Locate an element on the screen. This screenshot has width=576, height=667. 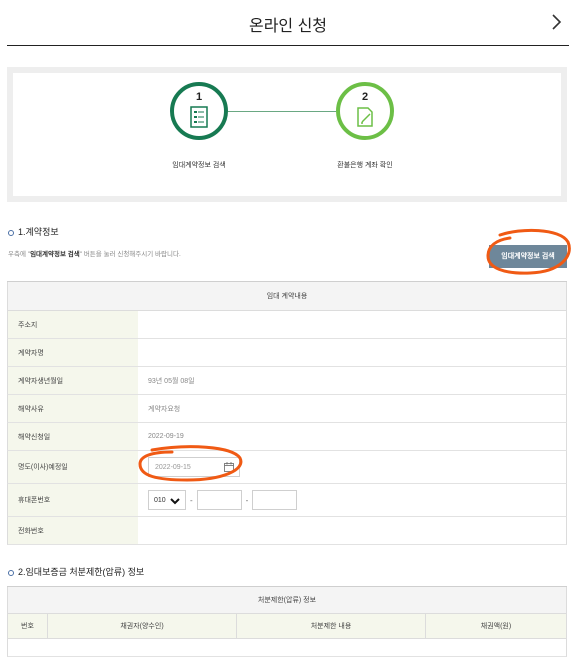
header-divider is located at coordinates (288, 45).